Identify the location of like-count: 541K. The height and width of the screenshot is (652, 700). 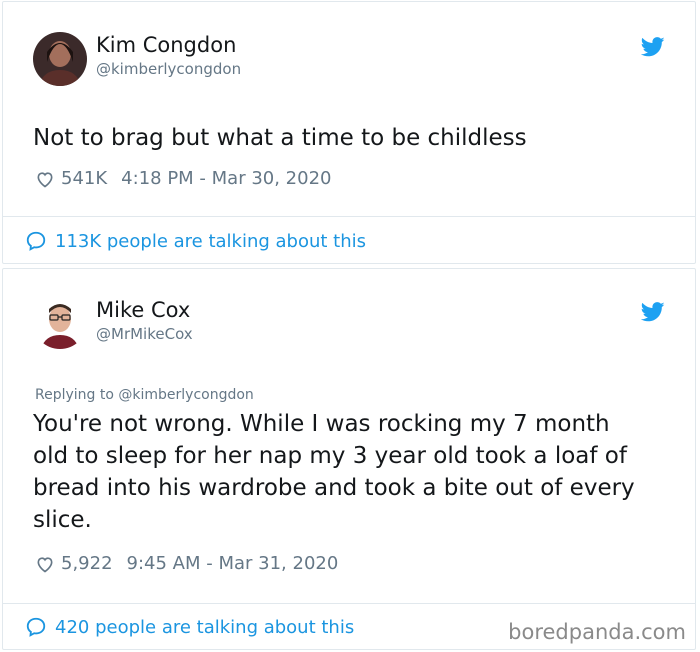
(84, 178).